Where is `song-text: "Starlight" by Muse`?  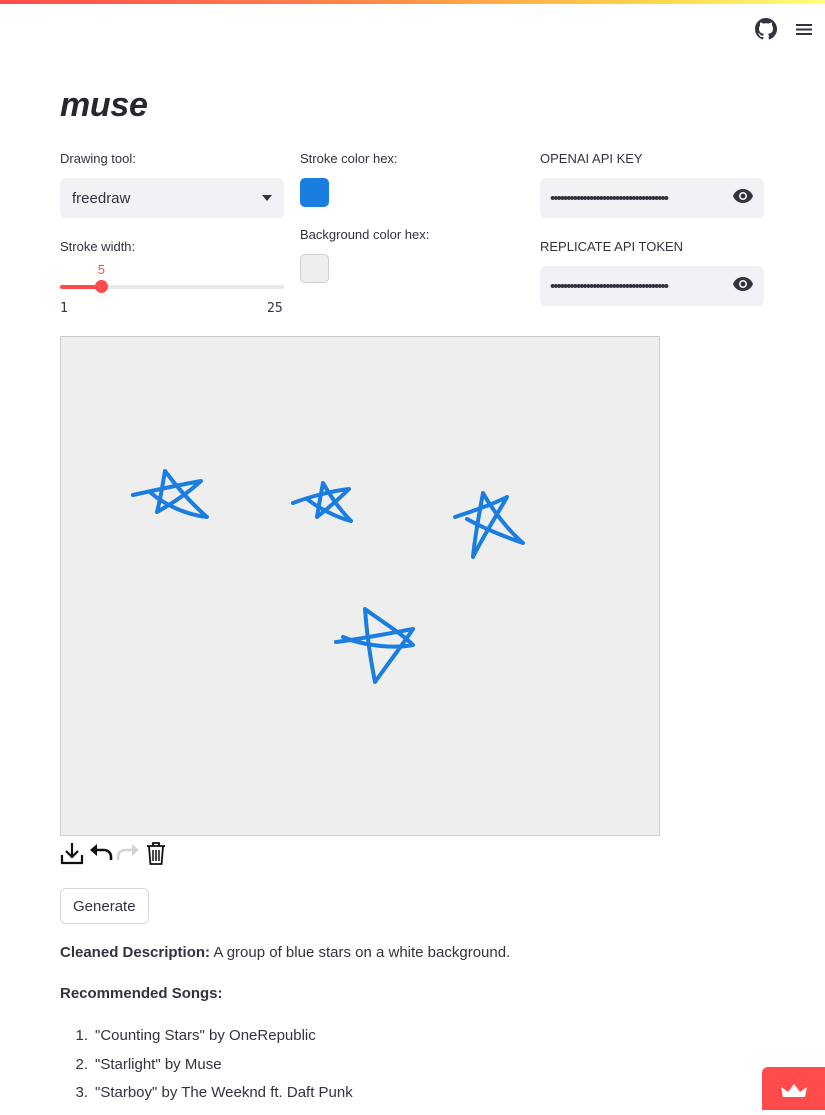 song-text: "Starlight" by Muse is located at coordinates (158, 1064).